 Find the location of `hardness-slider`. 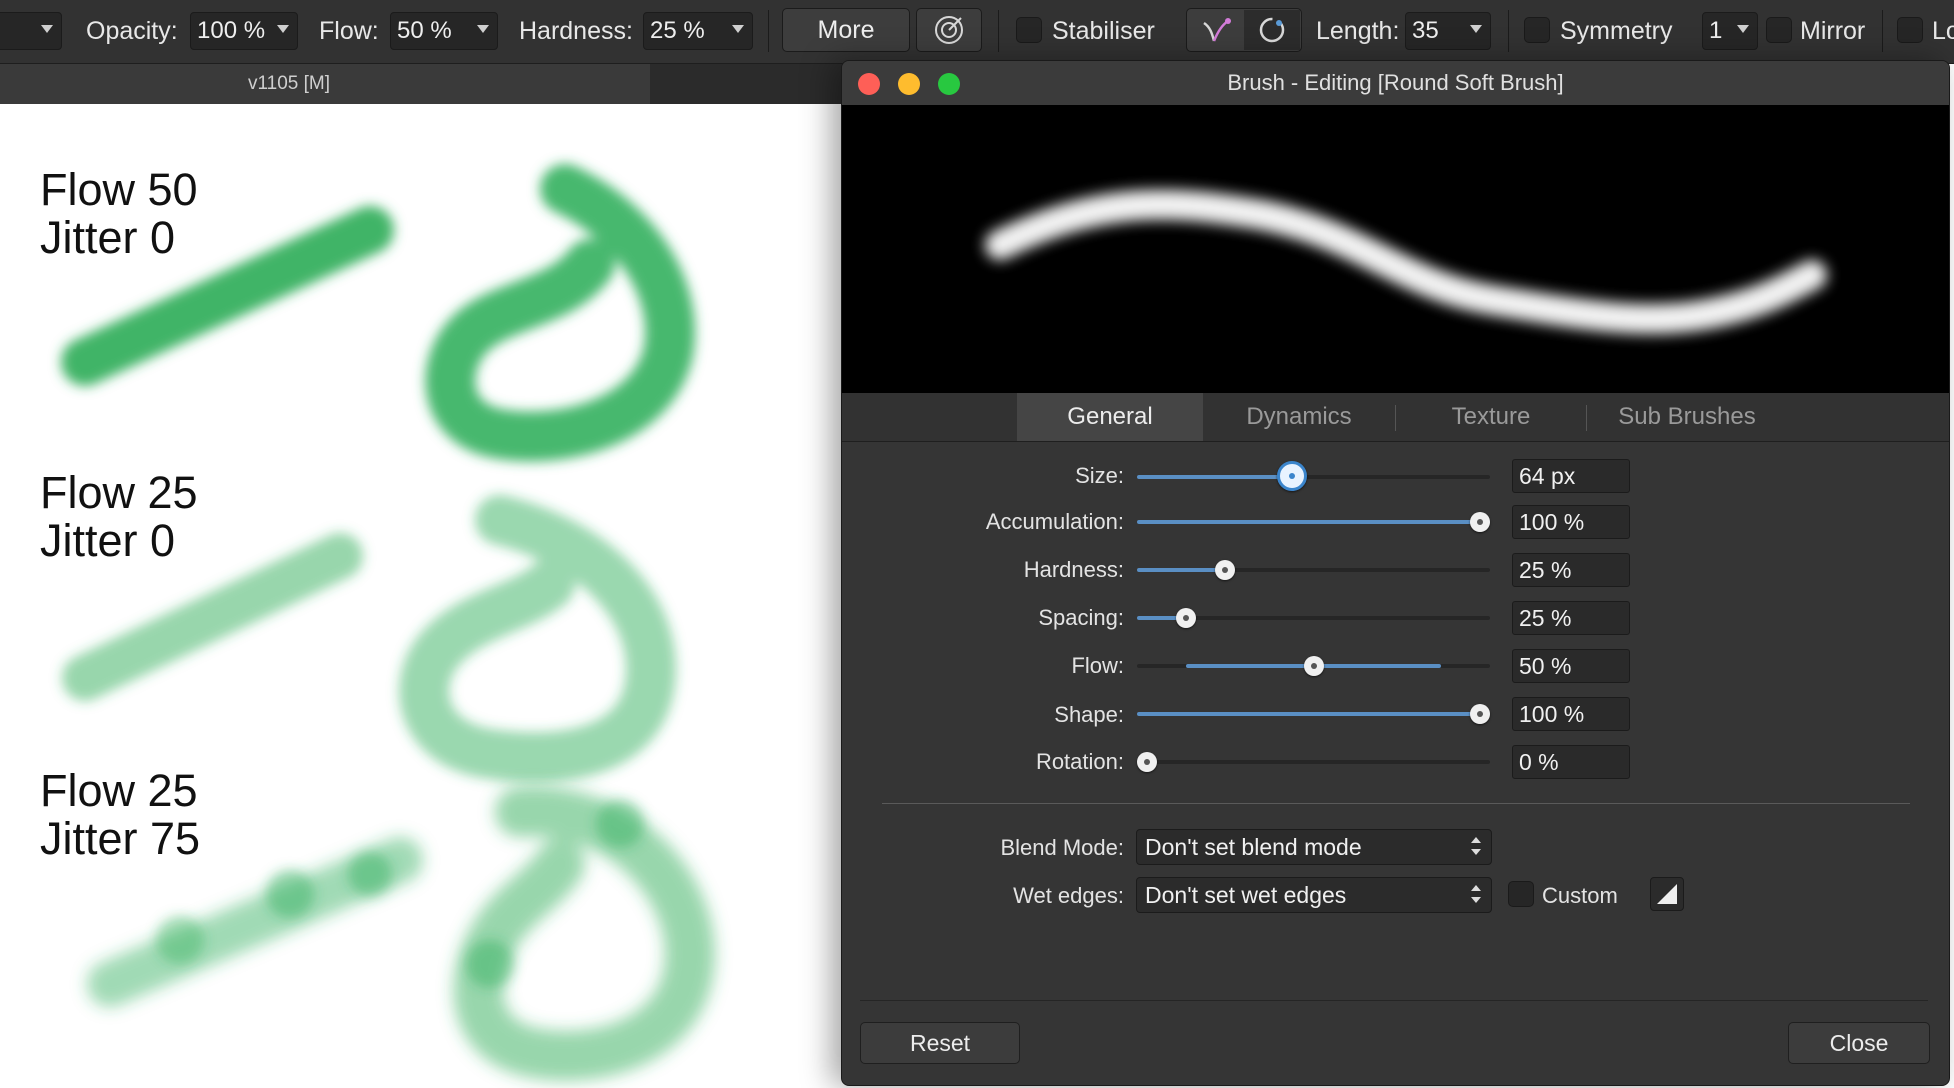

hardness-slider is located at coordinates (1313, 570).